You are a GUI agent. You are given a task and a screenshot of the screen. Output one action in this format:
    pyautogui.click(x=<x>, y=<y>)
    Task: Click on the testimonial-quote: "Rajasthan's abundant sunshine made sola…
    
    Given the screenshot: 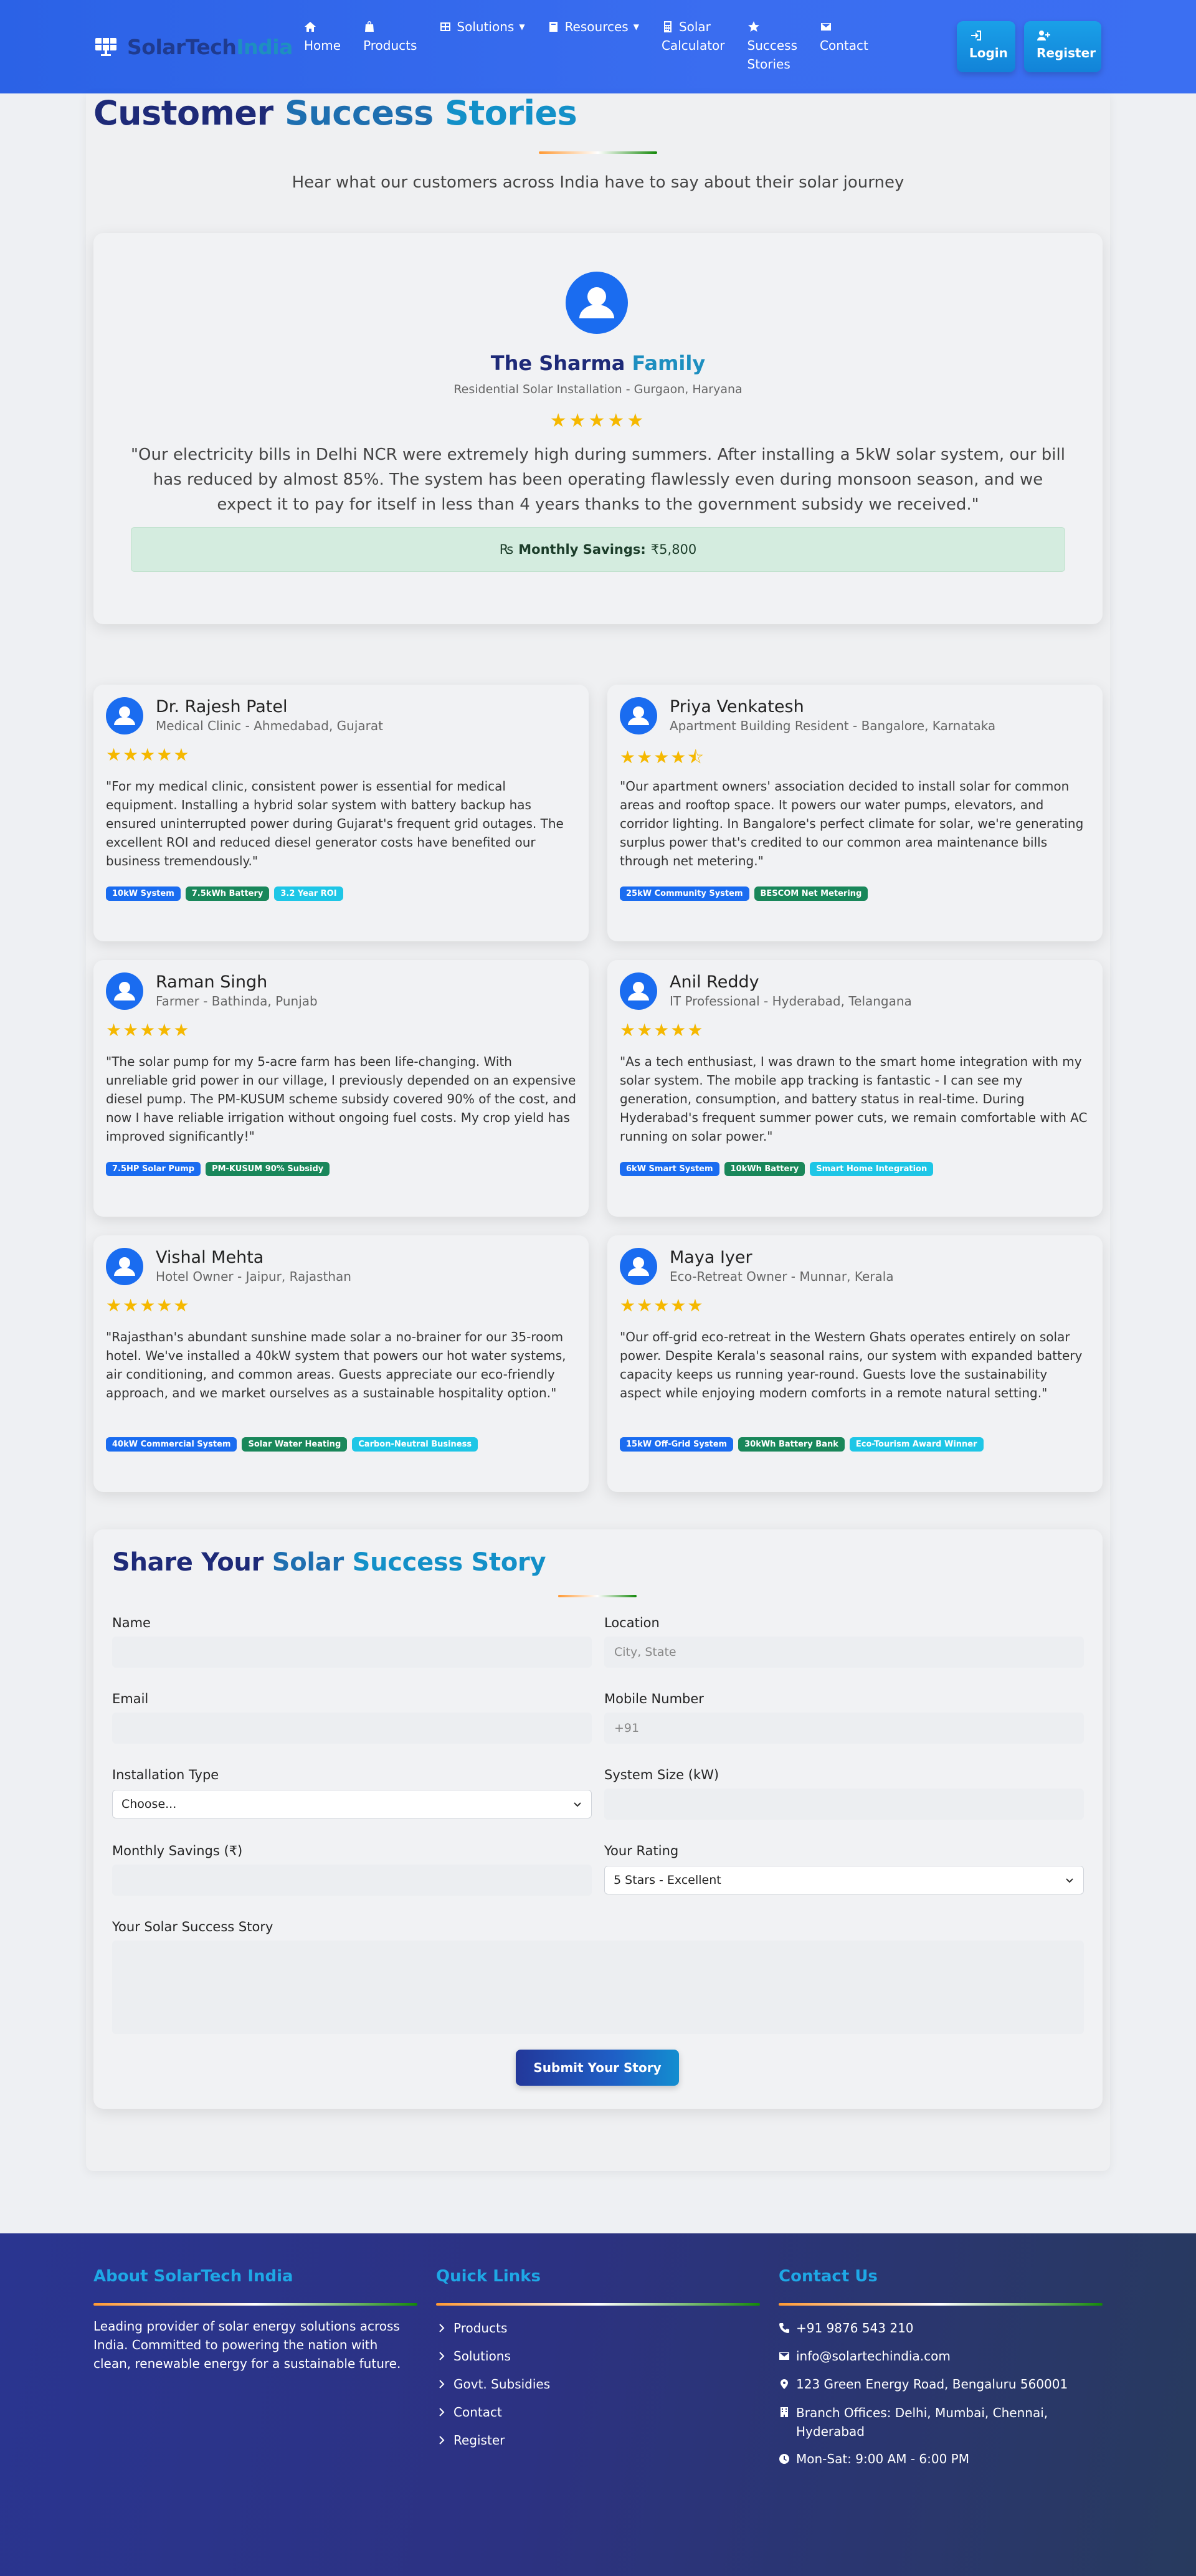 What is the action you would take?
    pyautogui.click(x=336, y=1364)
    